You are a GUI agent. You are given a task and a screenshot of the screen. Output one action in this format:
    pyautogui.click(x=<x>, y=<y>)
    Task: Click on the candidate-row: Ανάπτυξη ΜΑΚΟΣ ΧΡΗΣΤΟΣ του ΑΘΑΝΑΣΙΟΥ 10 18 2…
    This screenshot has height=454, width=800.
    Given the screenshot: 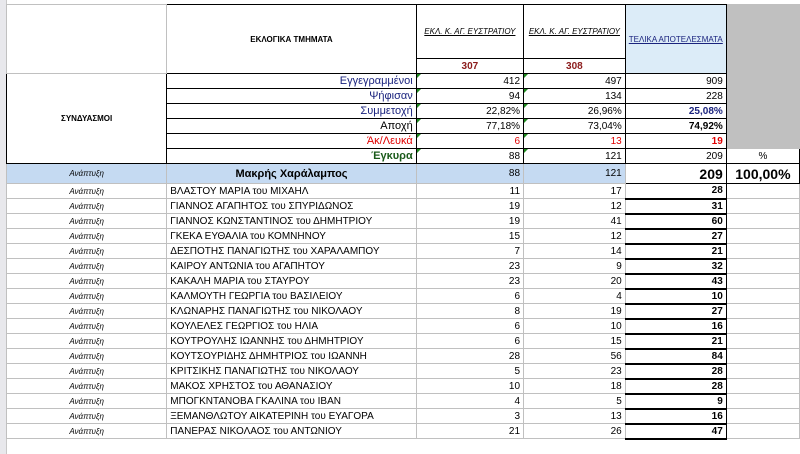 What is the action you would take?
    pyautogui.click(x=402, y=386)
    